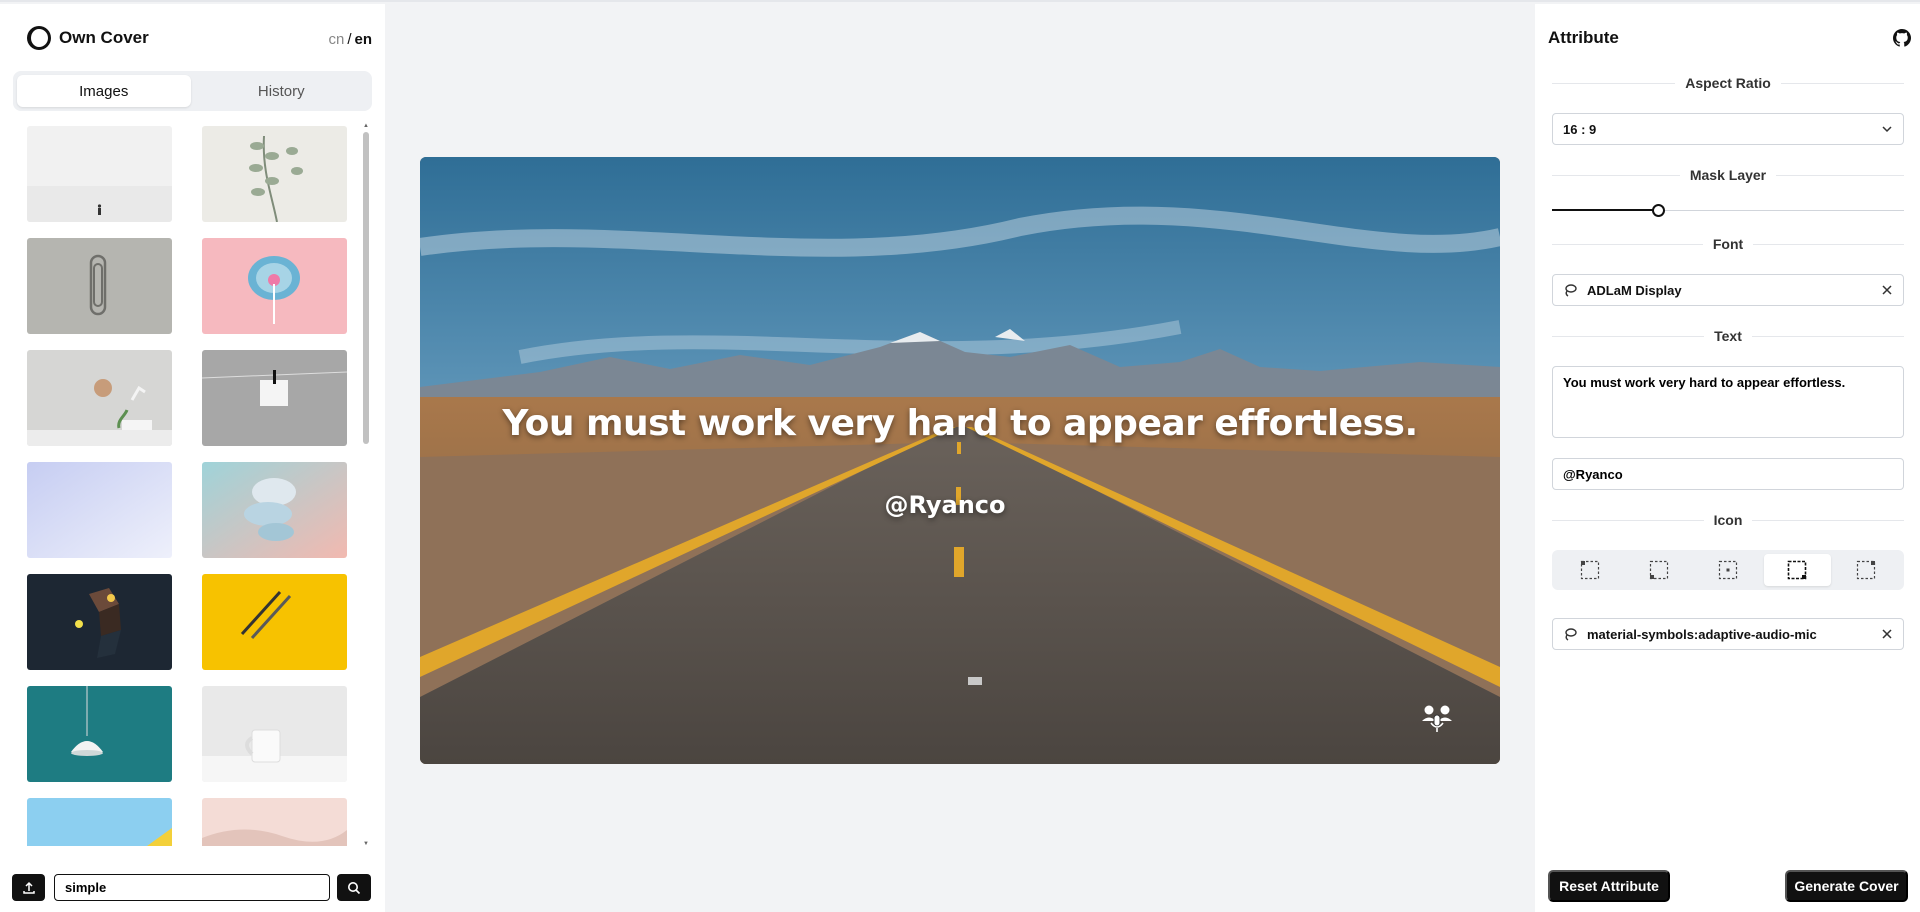 Image resolution: width=1920 pixels, height=912 pixels. What do you see at coordinates (99, 398) in the screenshot?
I see `gallery-image-wall-clock-desk` at bounding box center [99, 398].